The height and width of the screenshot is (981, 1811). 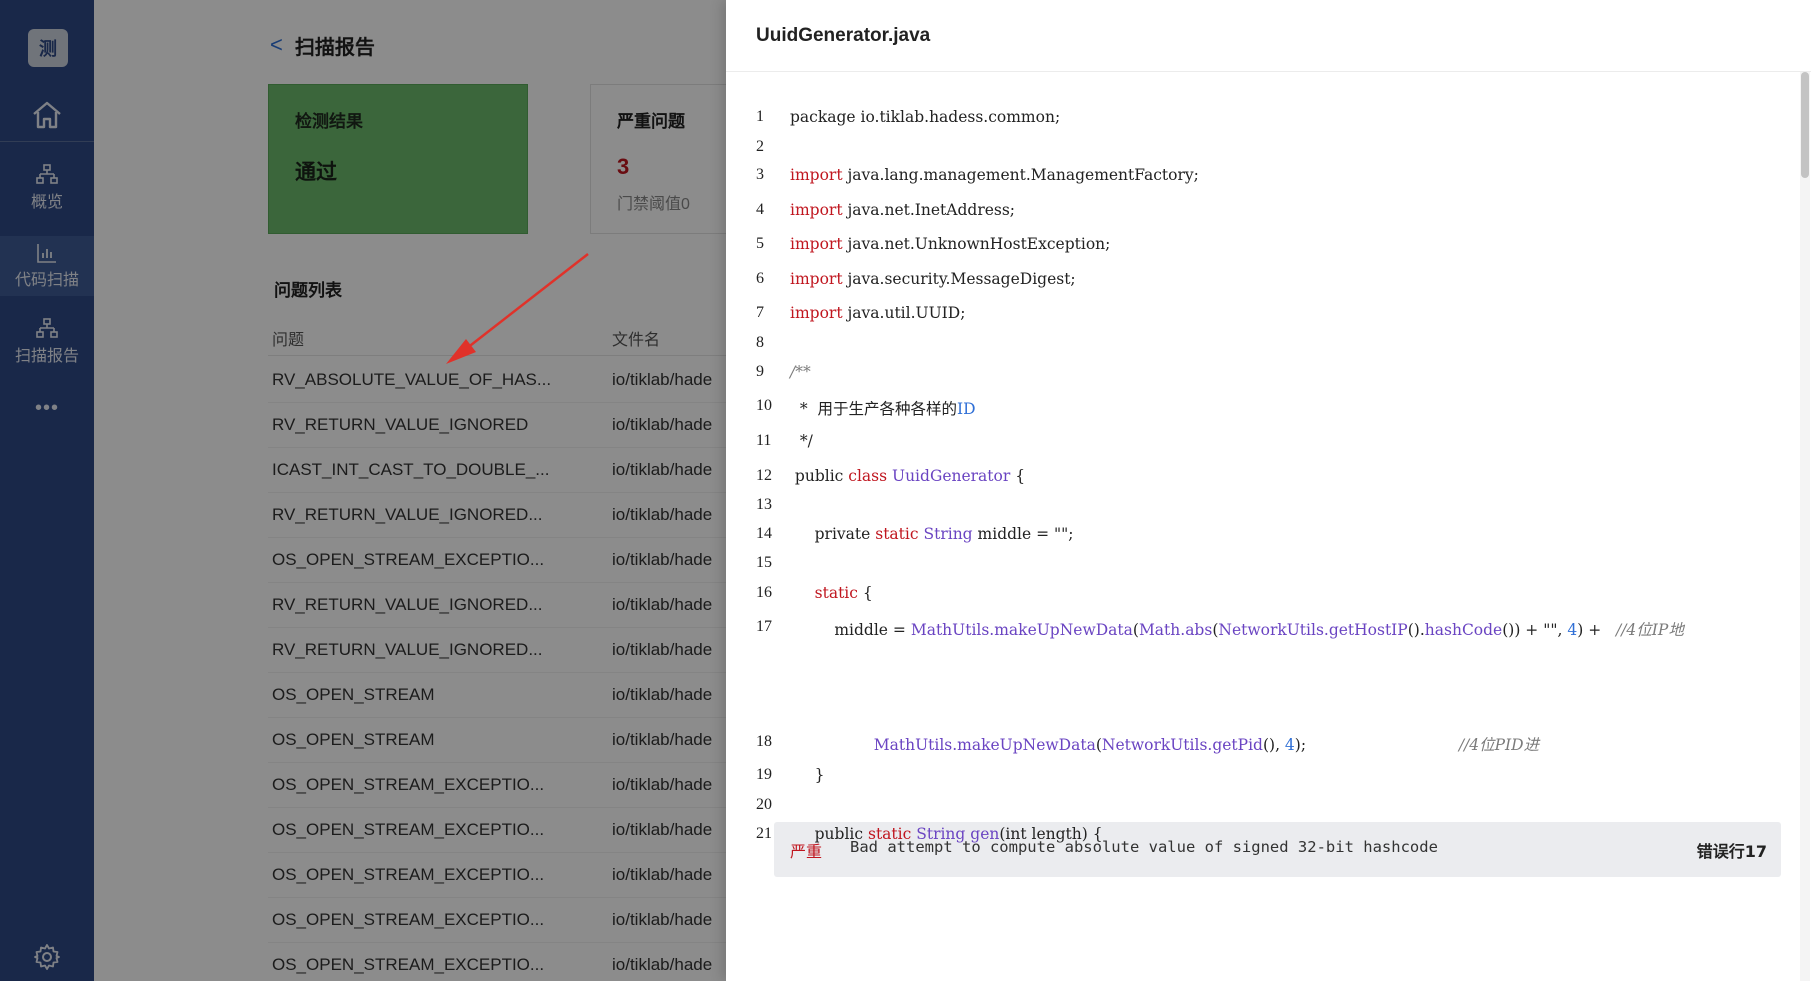 I want to click on code-line: 7 import java.util.UUID;, so click(x=1251, y=321).